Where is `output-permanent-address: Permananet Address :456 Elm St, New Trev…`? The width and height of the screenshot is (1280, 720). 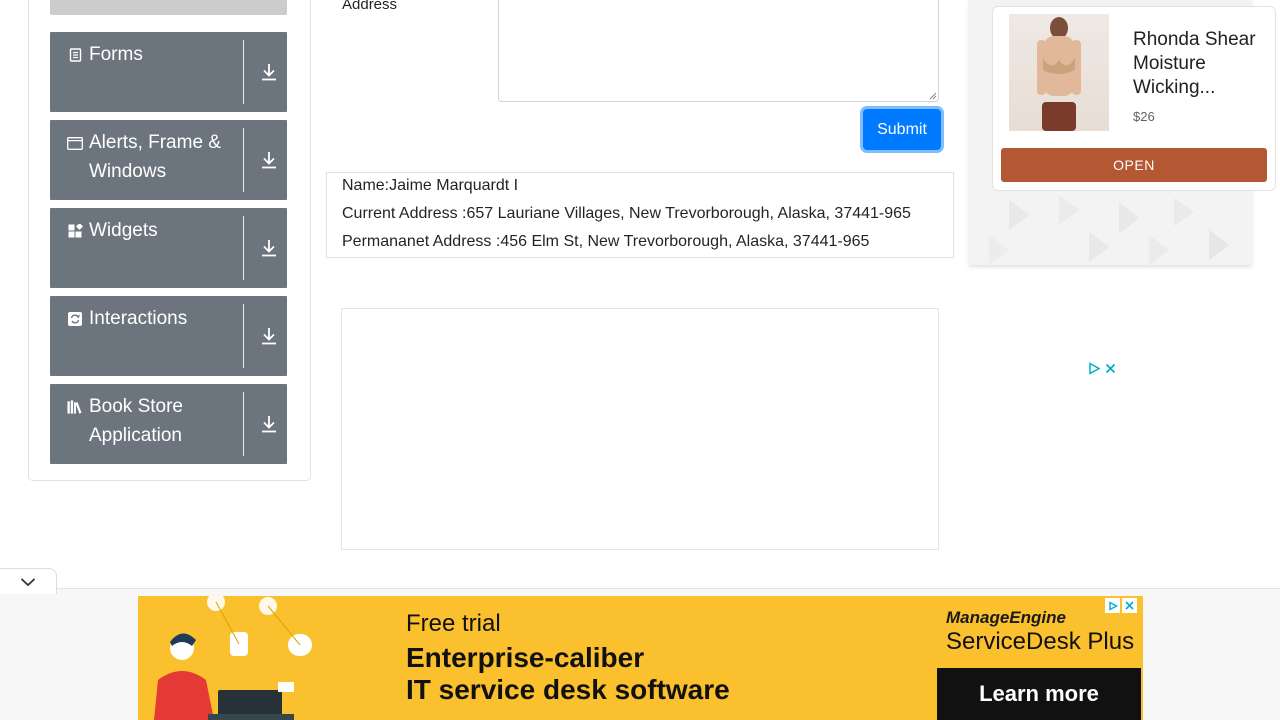 output-permanent-address: Permananet Address :456 Elm St, New Trev… is located at coordinates (606, 241).